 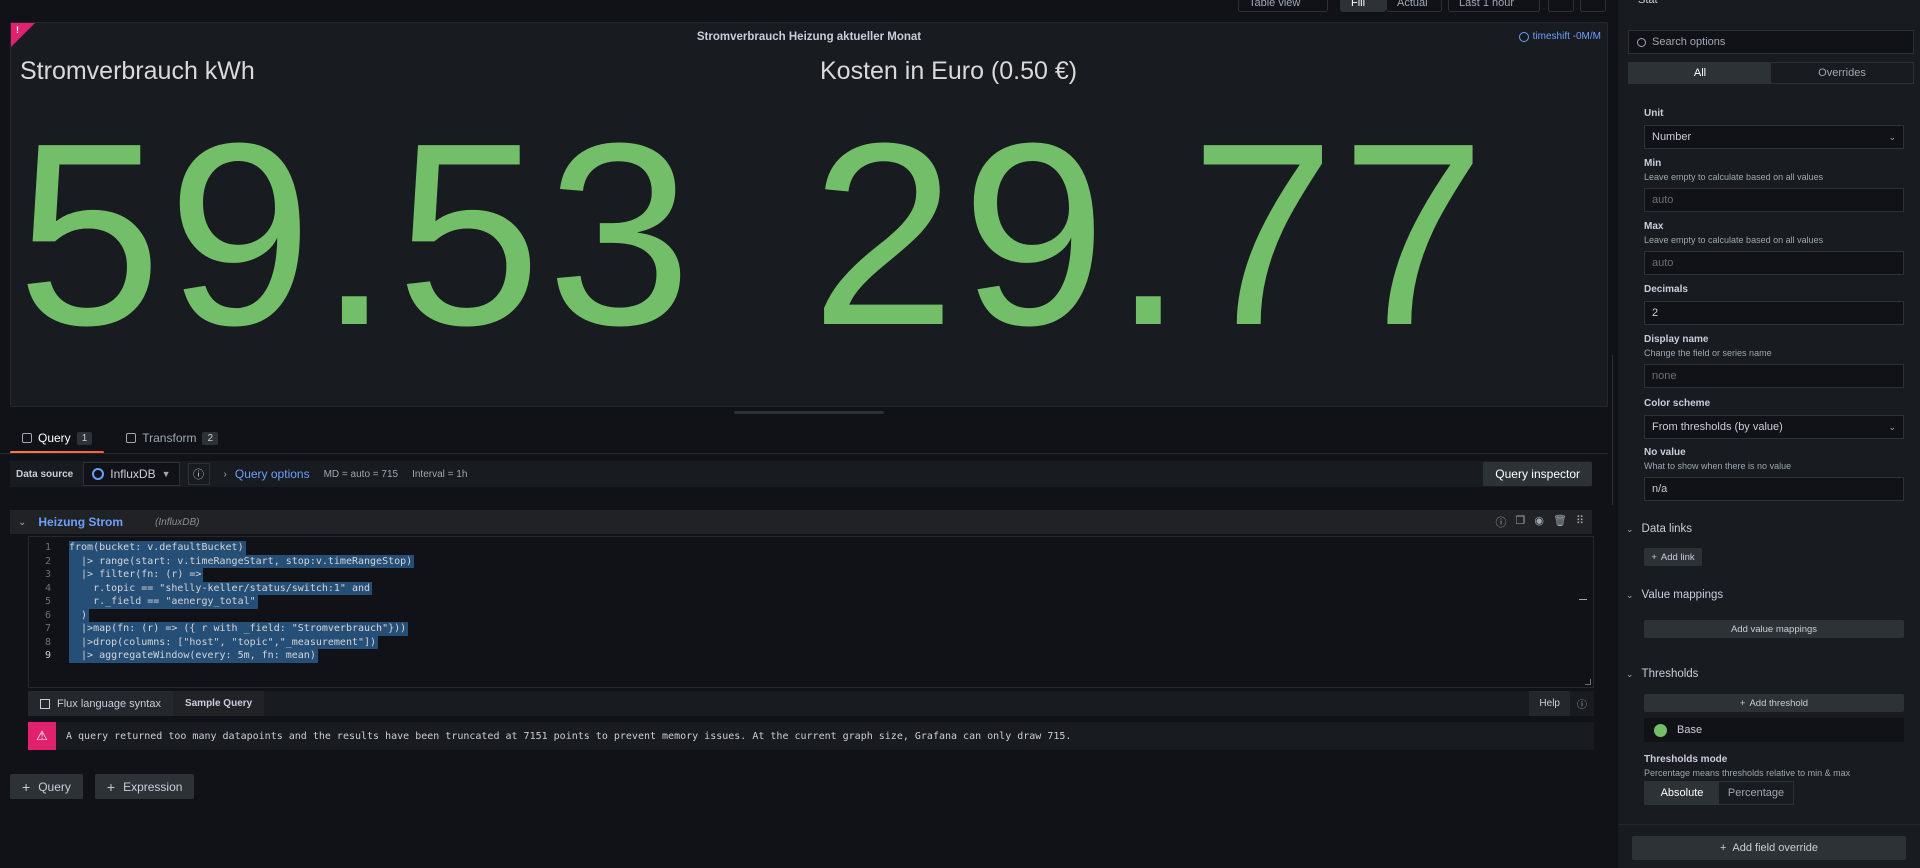 I want to click on field-description: What to show when there is no value, so click(x=1718, y=466).